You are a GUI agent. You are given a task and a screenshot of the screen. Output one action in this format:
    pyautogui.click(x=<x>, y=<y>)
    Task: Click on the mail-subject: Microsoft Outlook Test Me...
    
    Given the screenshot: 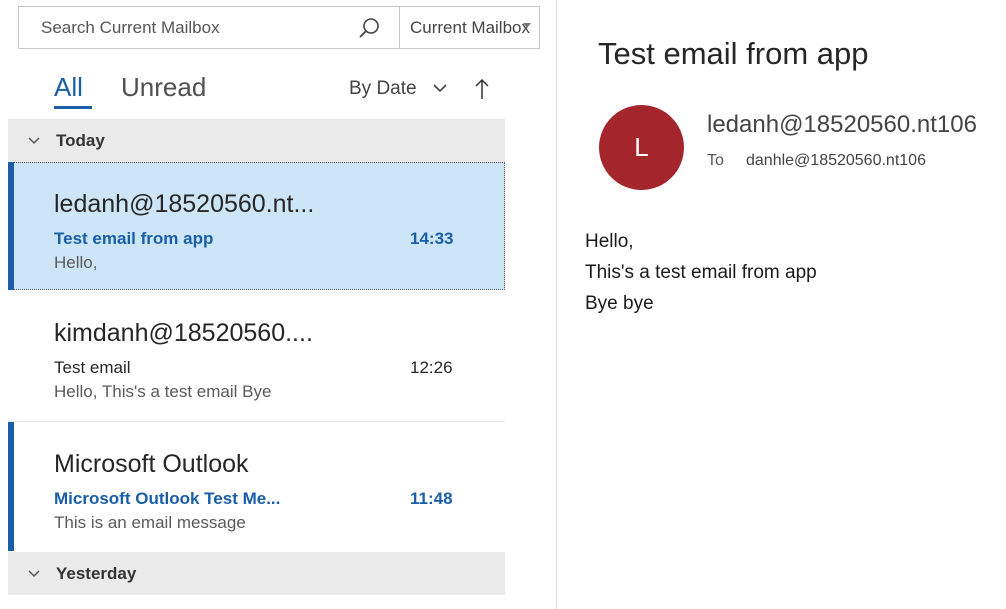 What is the action you would take?
    pyautogui.click(x=167, y=498)
    